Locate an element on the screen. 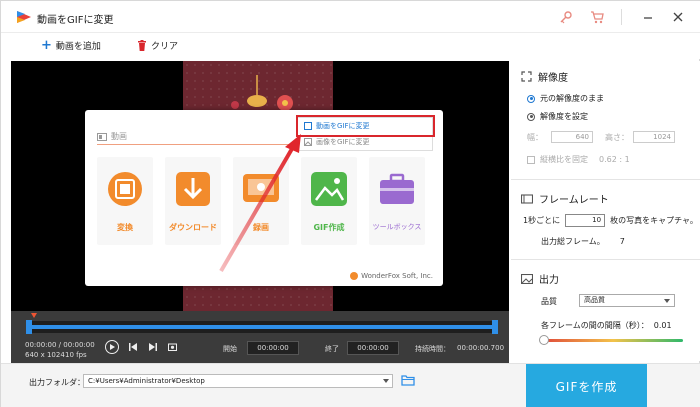  capture-rate-suffix: 枚の写真をキャプチャ。 is located at coordinates (654, 220).